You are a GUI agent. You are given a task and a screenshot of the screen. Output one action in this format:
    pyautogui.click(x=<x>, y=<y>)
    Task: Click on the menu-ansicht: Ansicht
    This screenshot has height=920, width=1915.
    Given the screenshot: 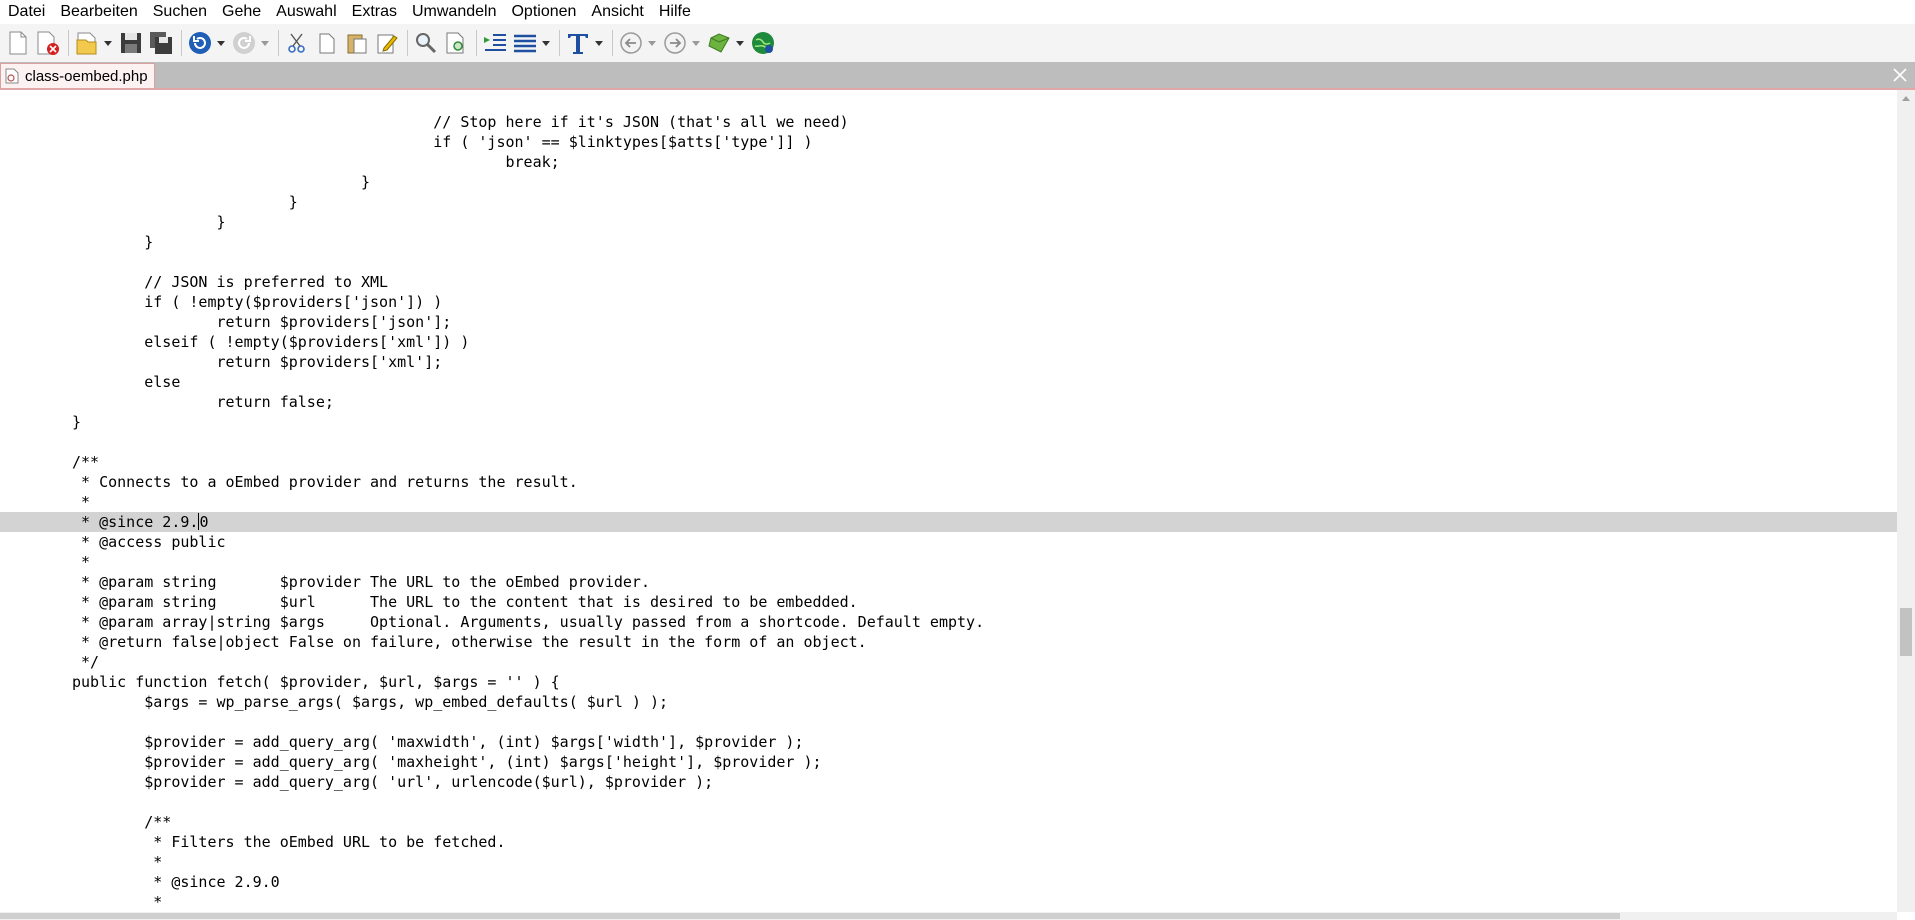 What is the action you would take?
    pyautogui.click(x=616, y=12)
    